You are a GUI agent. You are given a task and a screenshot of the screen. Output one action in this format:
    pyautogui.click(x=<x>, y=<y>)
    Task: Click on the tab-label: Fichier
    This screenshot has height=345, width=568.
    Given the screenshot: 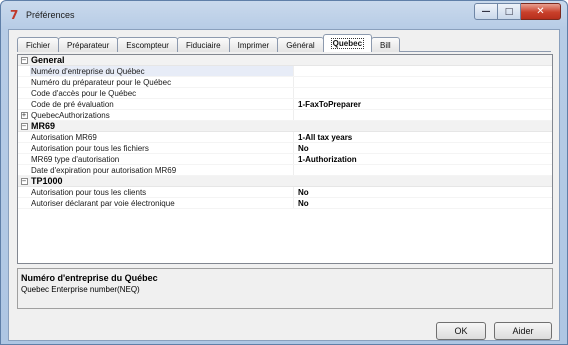 What is the action you would take?
    pyautogui.click(x=38, y=45)
    